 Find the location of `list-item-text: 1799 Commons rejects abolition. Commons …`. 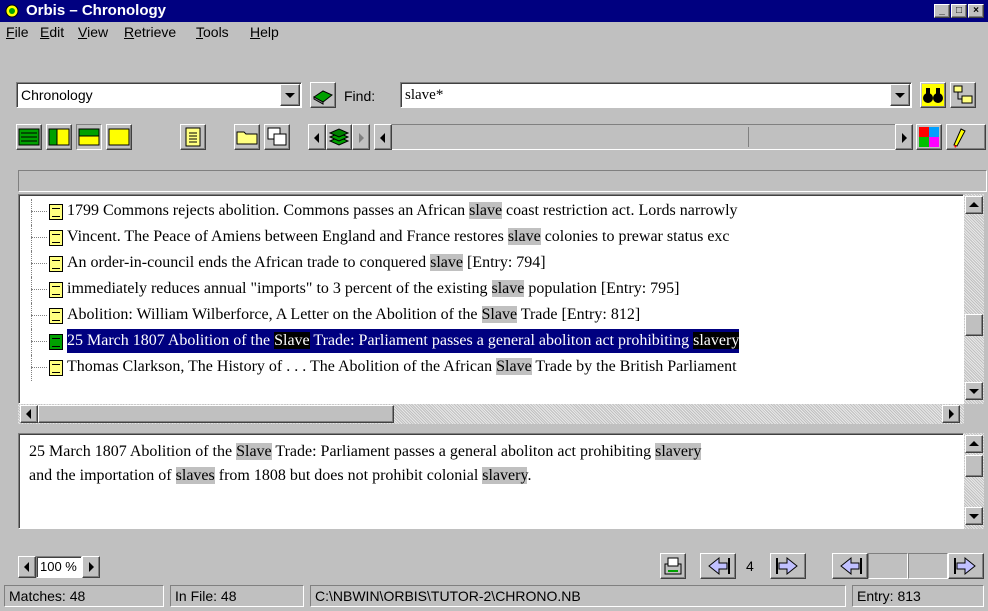

list-item-text: 1799 Commons rejects abolition. Commons … is located at coordinates (402, 211).